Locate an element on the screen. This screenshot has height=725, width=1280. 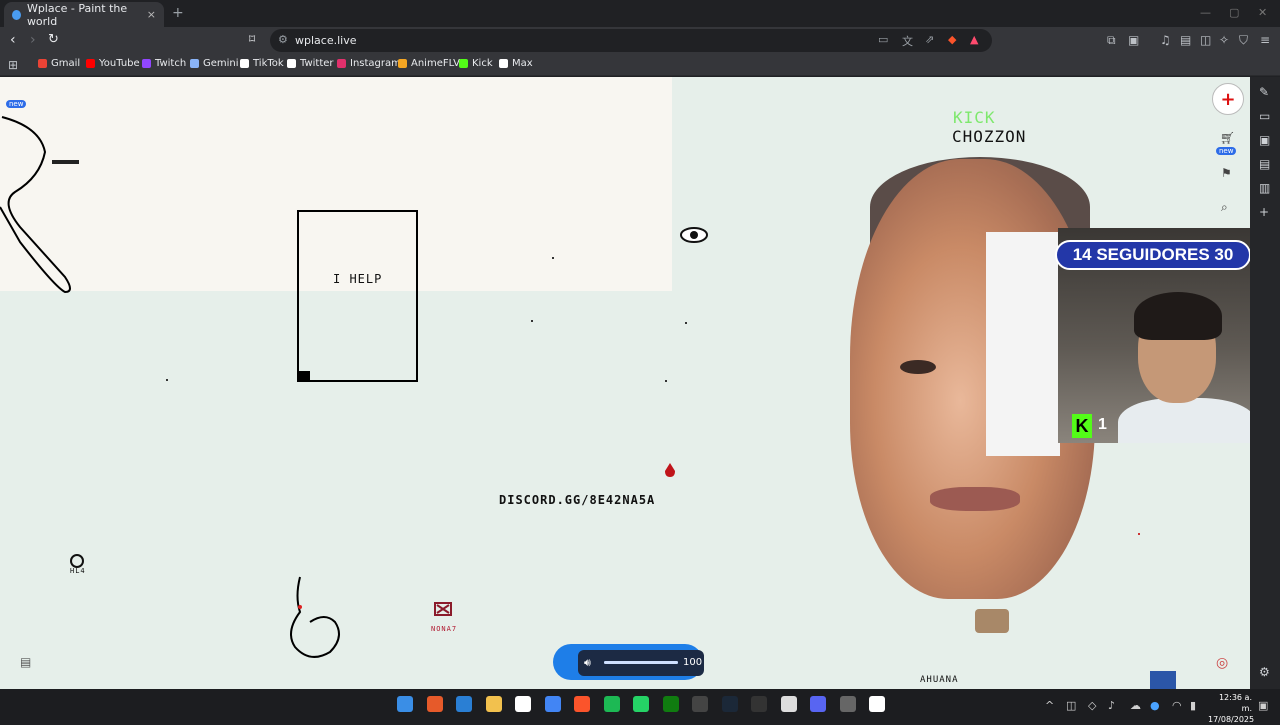
bookmark-icon: ⌑ is located at coordinates (252, 39).